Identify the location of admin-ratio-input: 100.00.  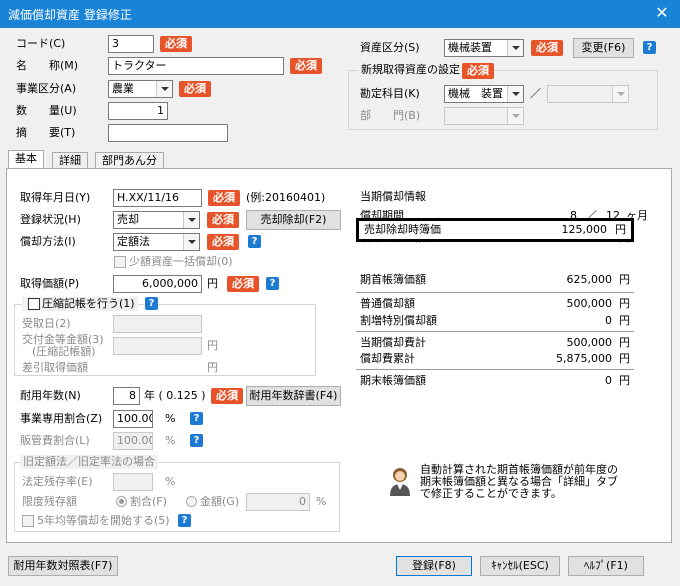
(133, 441).